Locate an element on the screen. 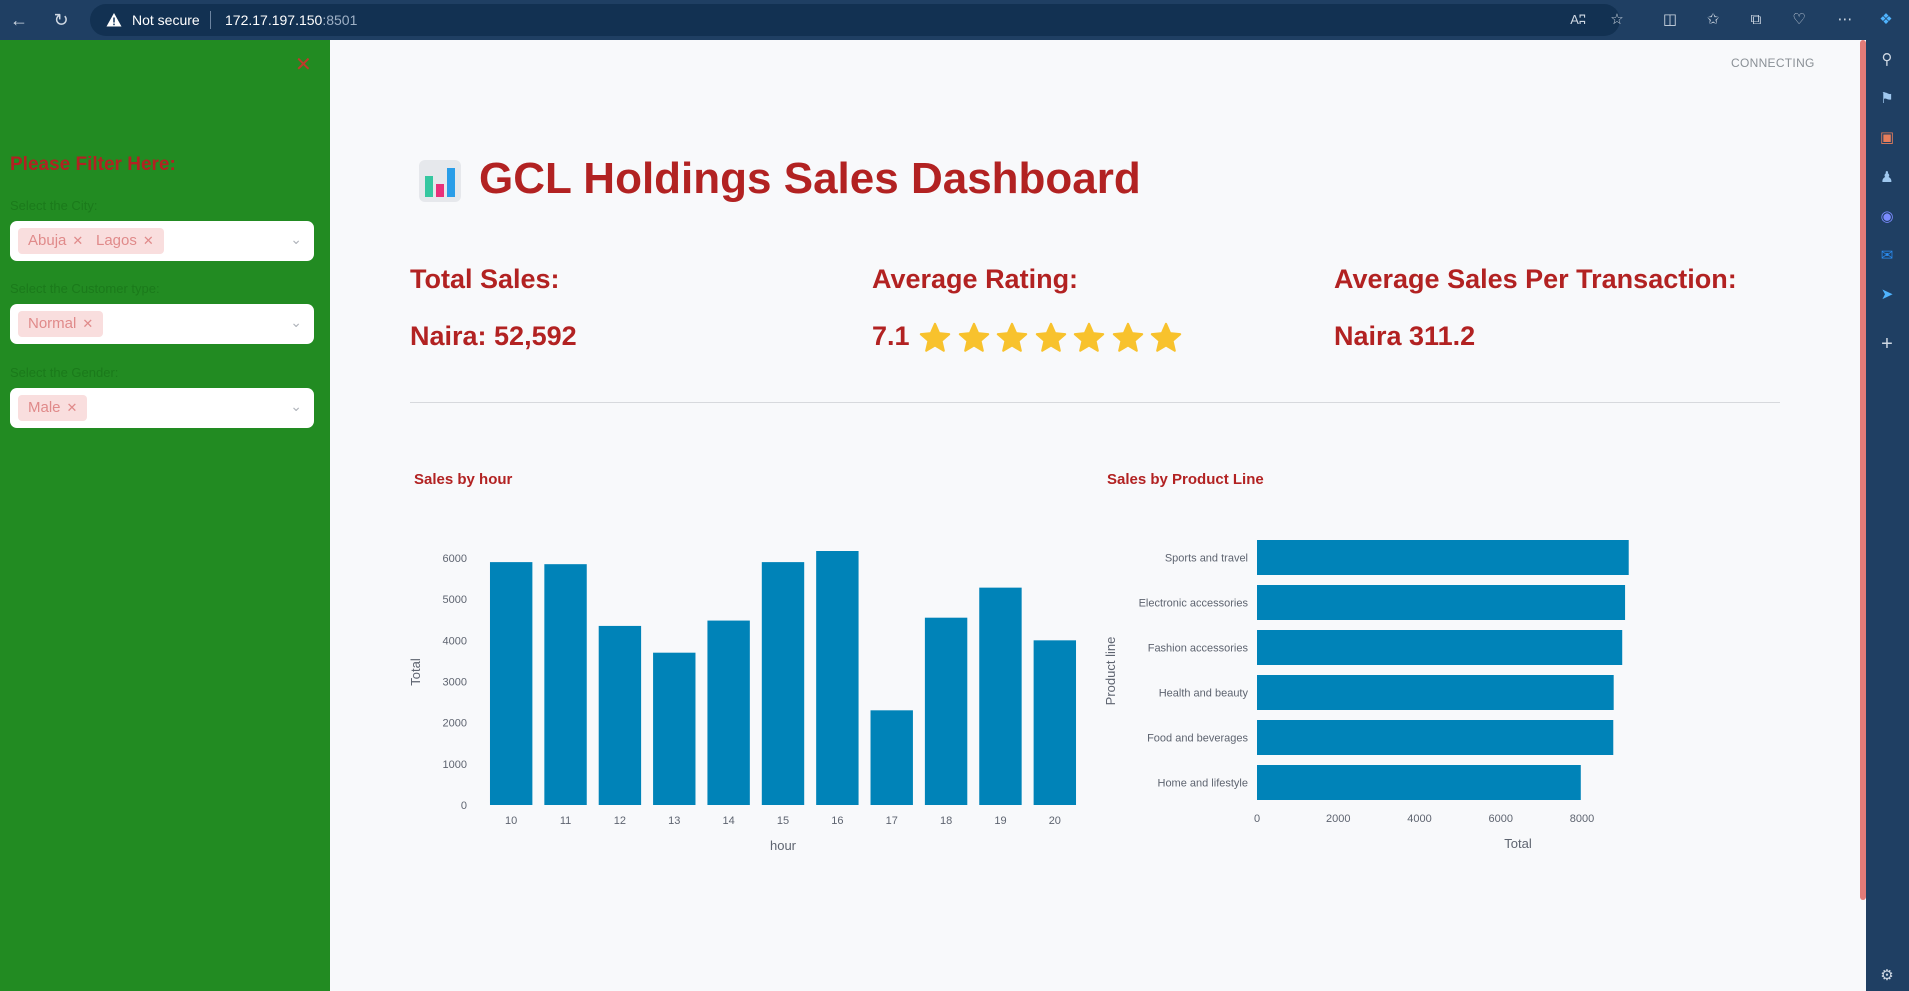 The height and width of the screenshot is (991, 1909). gender-multiselect: Male ✕ ⌄ is located at coordinates (162, 408).